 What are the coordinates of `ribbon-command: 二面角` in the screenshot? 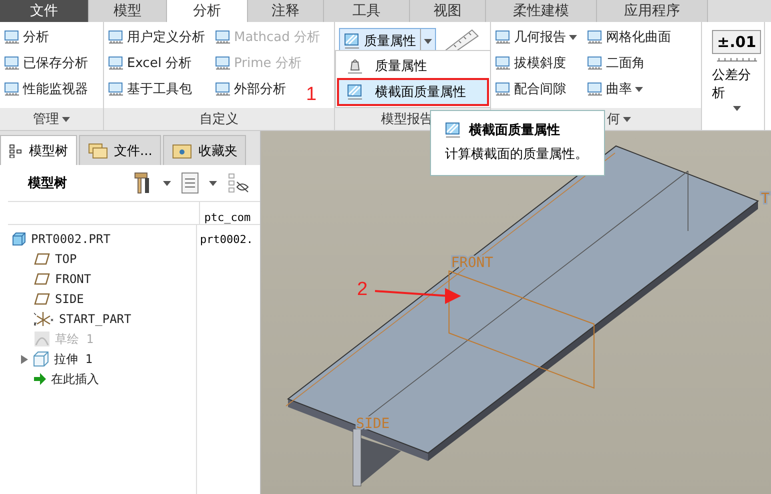 It's located at (616, 63).